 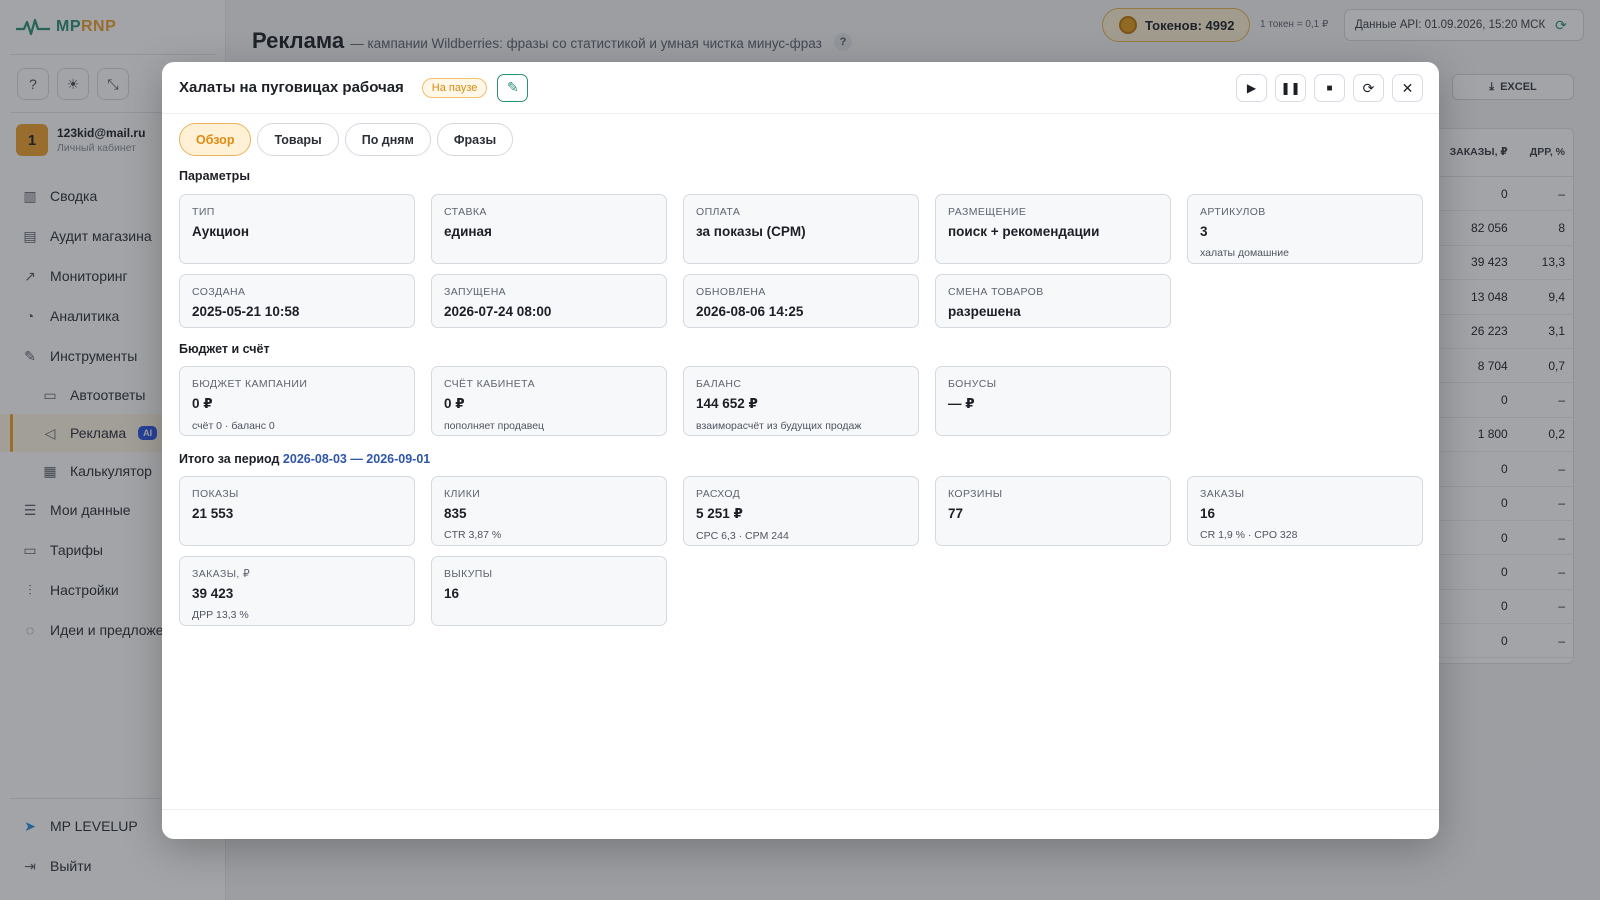 I want to click on stop-button: ■, so click(x=1329, y=88).